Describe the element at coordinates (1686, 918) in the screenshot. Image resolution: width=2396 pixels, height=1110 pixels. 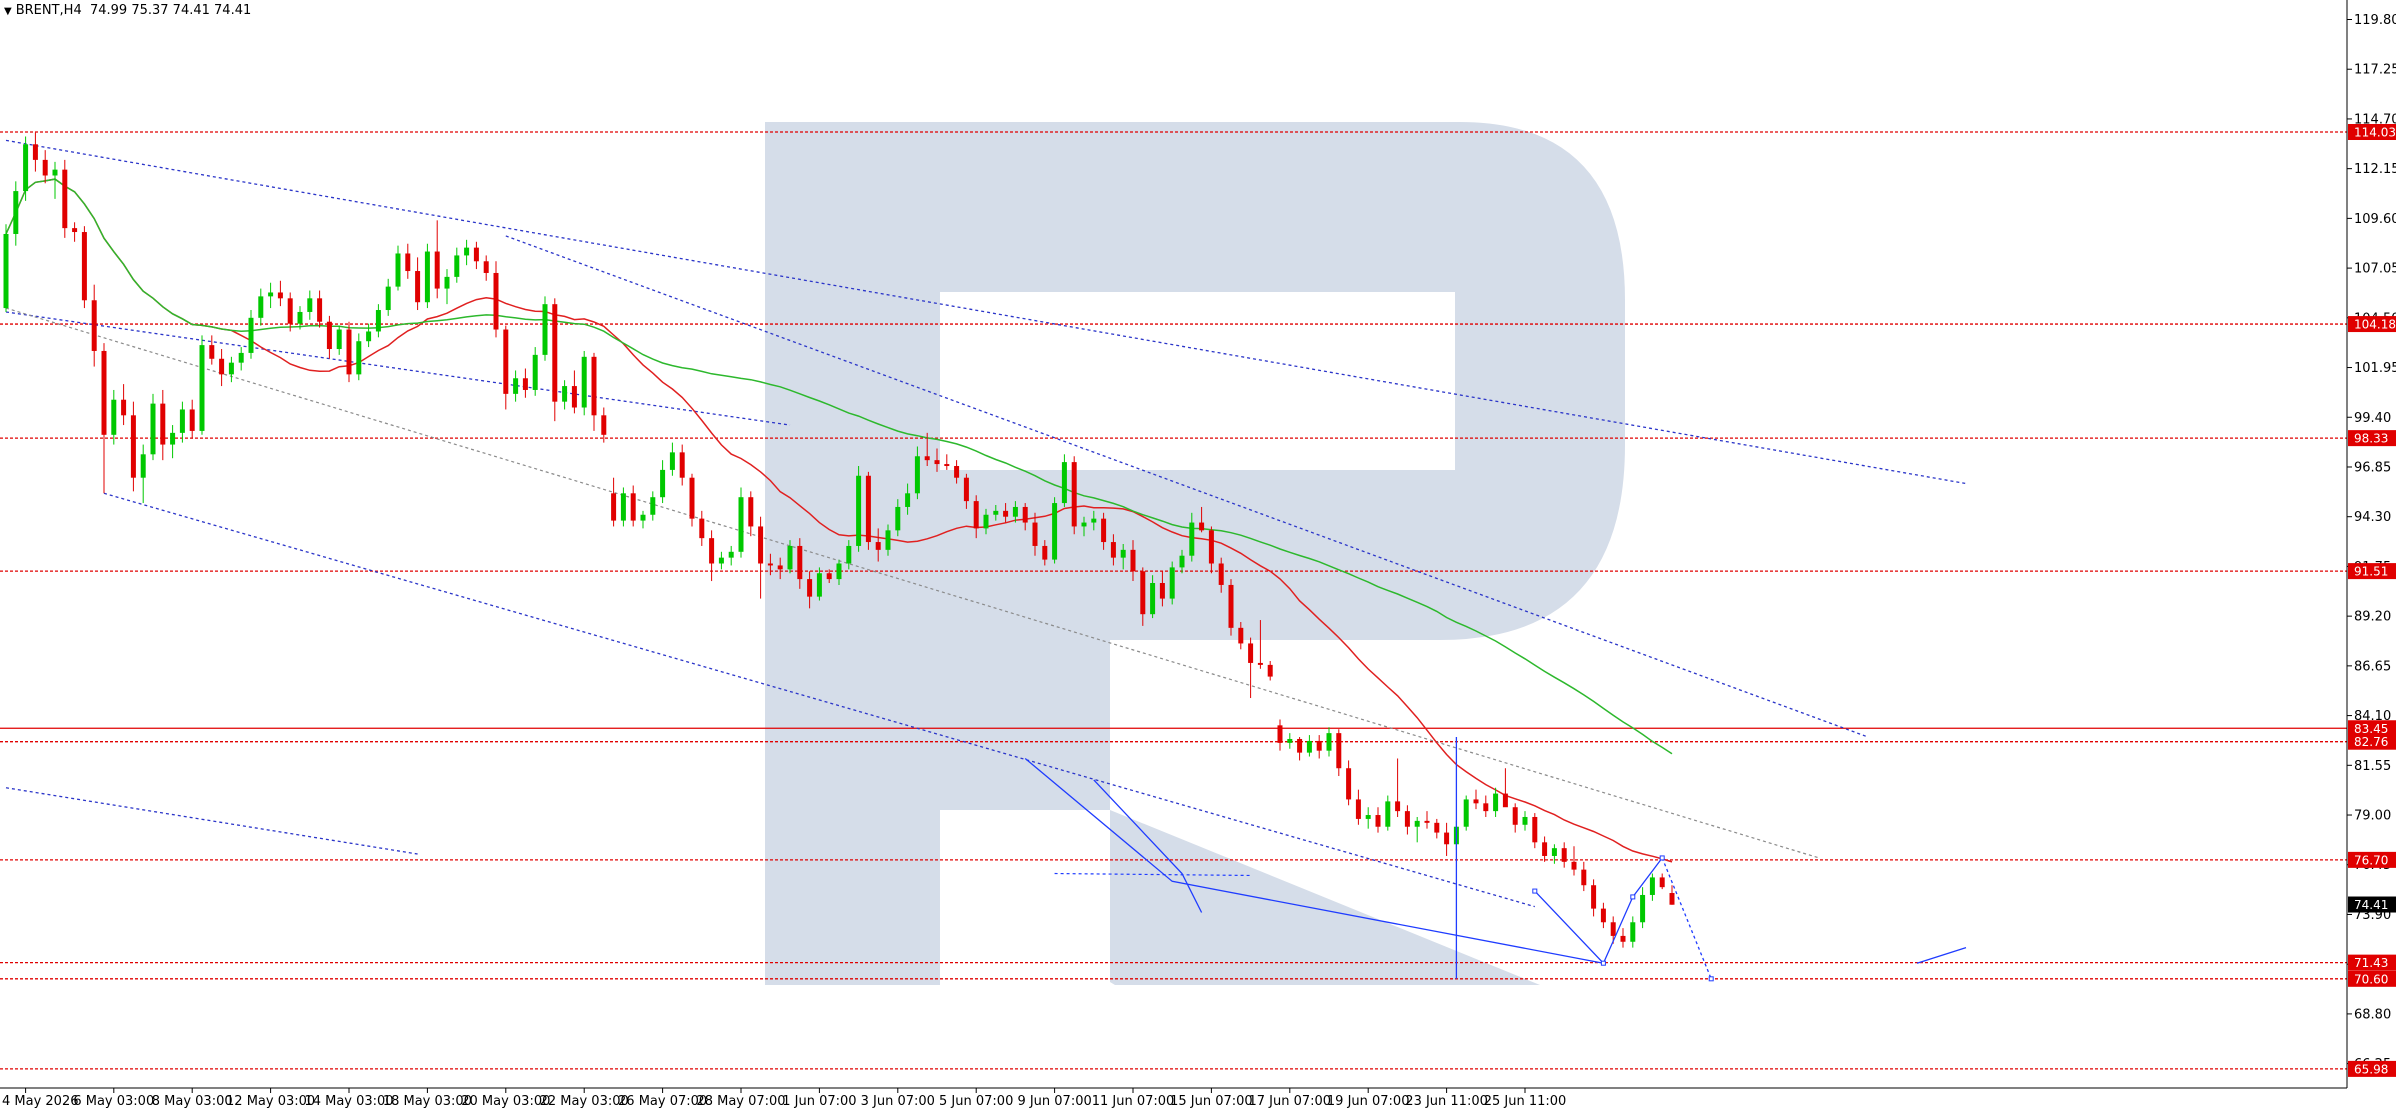
I see `forecast-dashed-line` at that location.